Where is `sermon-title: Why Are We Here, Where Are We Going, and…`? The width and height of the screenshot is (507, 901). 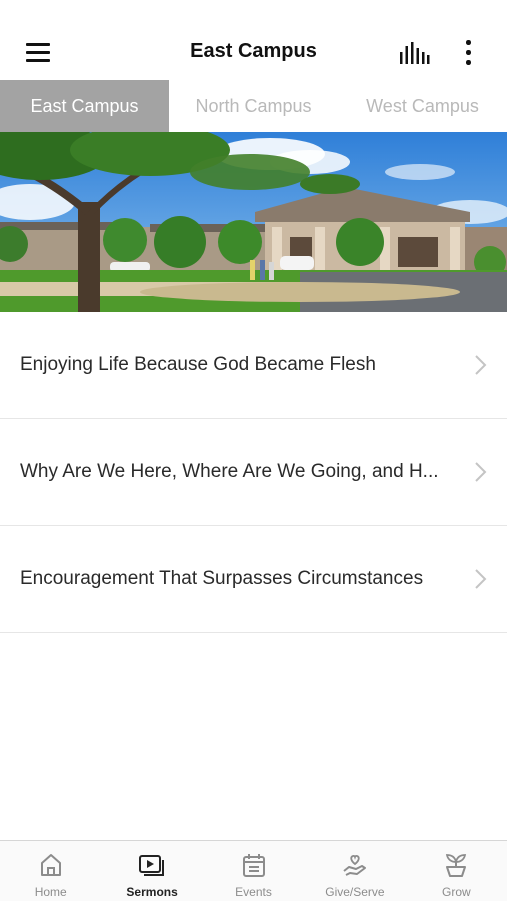 sermon-title: Why Are We Here, Where Are We Going, and… is located at coordinates (229, 471).